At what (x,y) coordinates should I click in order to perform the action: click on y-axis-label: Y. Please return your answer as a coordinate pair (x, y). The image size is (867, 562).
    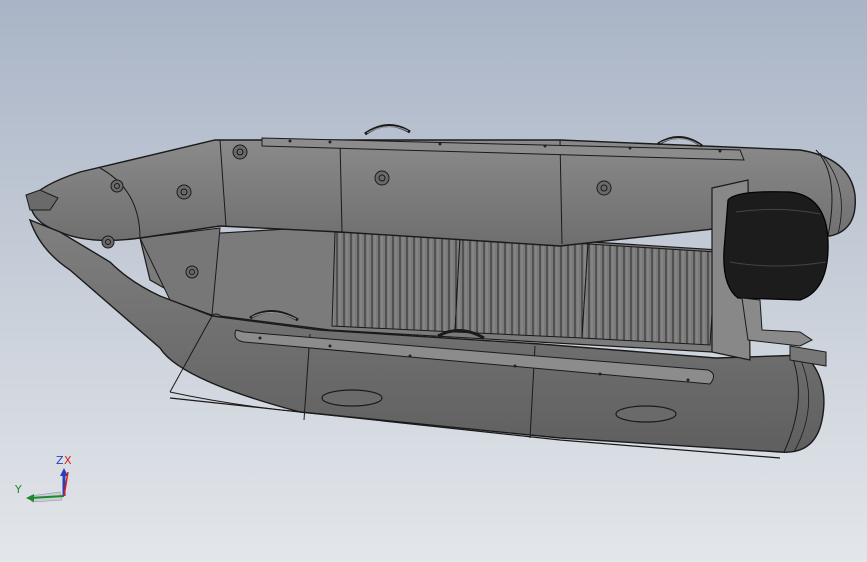
    Looking at the image, I should click on (18, 489).